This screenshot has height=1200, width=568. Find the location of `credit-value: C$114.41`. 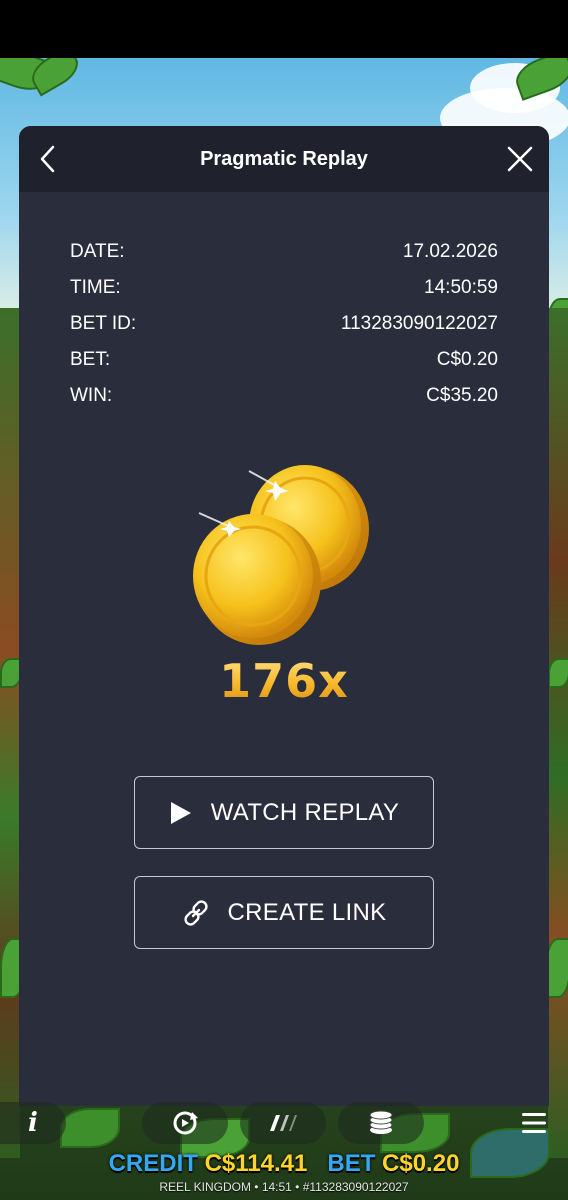

credit-value: C$114.41 is located at coordinates (256, 1163).